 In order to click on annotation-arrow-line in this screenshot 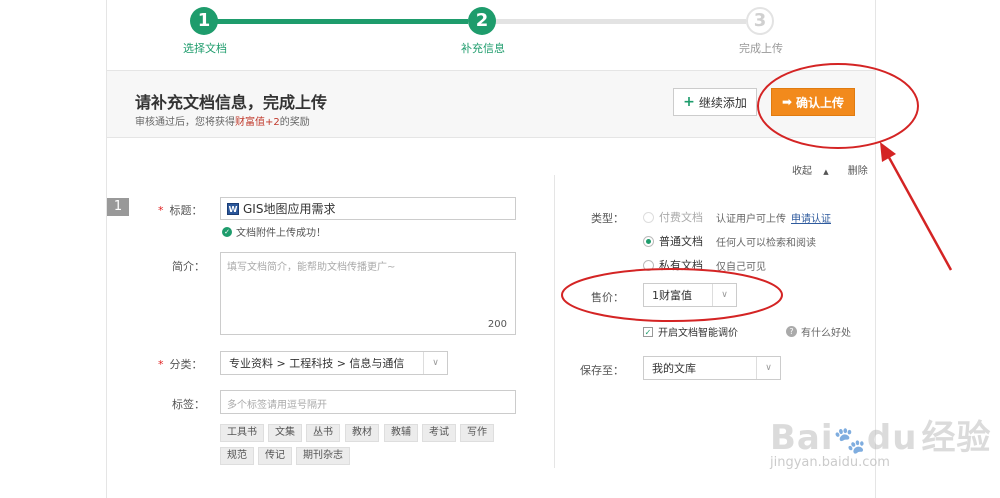, I will do `click(918, 211)`.